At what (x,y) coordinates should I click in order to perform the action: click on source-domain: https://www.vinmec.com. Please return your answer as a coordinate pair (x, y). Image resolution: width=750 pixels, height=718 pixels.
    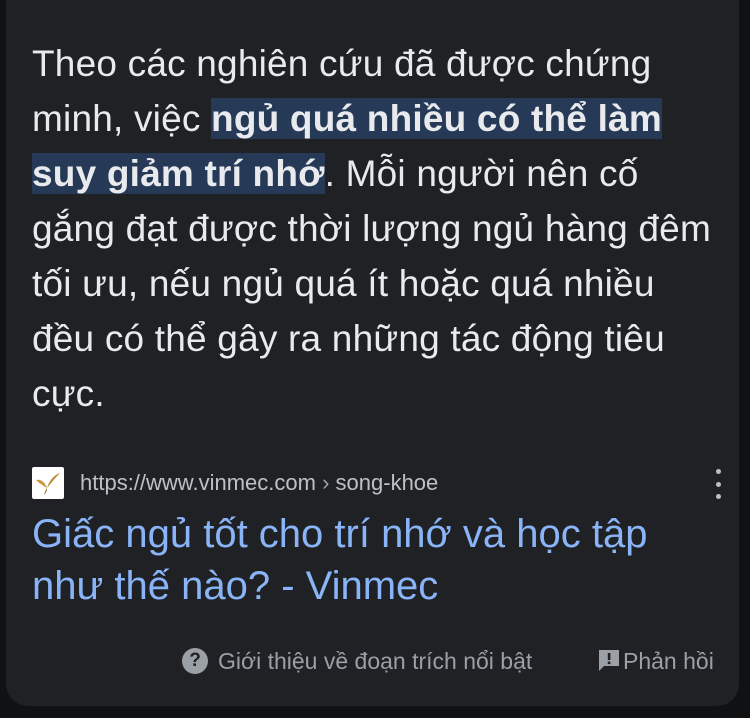
    Looking at the image, I should click on (198, 482).